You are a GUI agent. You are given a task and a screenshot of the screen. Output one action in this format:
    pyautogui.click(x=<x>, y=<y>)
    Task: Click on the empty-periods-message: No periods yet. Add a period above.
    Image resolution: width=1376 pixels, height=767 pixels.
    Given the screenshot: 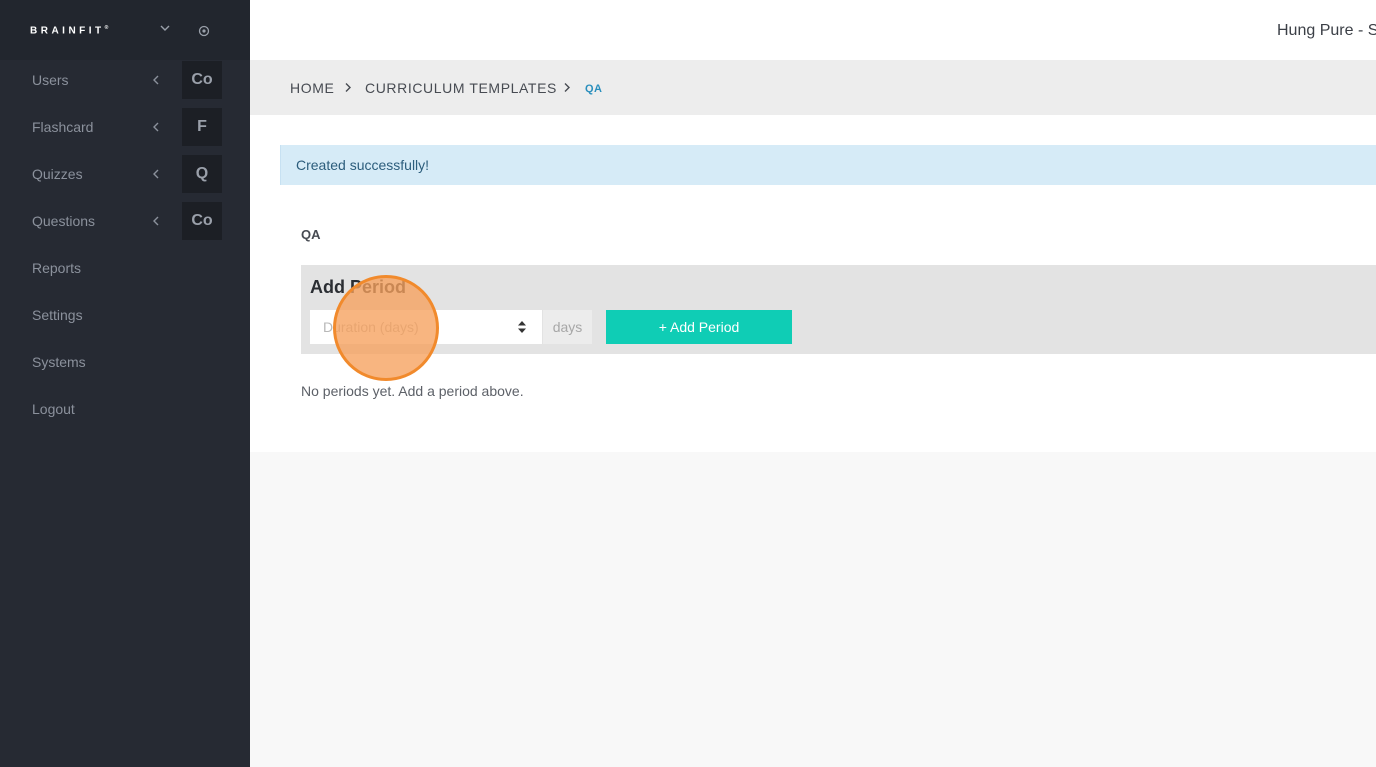 What is the action you would take?
    pyautogui.click(x=412, y=391)
    